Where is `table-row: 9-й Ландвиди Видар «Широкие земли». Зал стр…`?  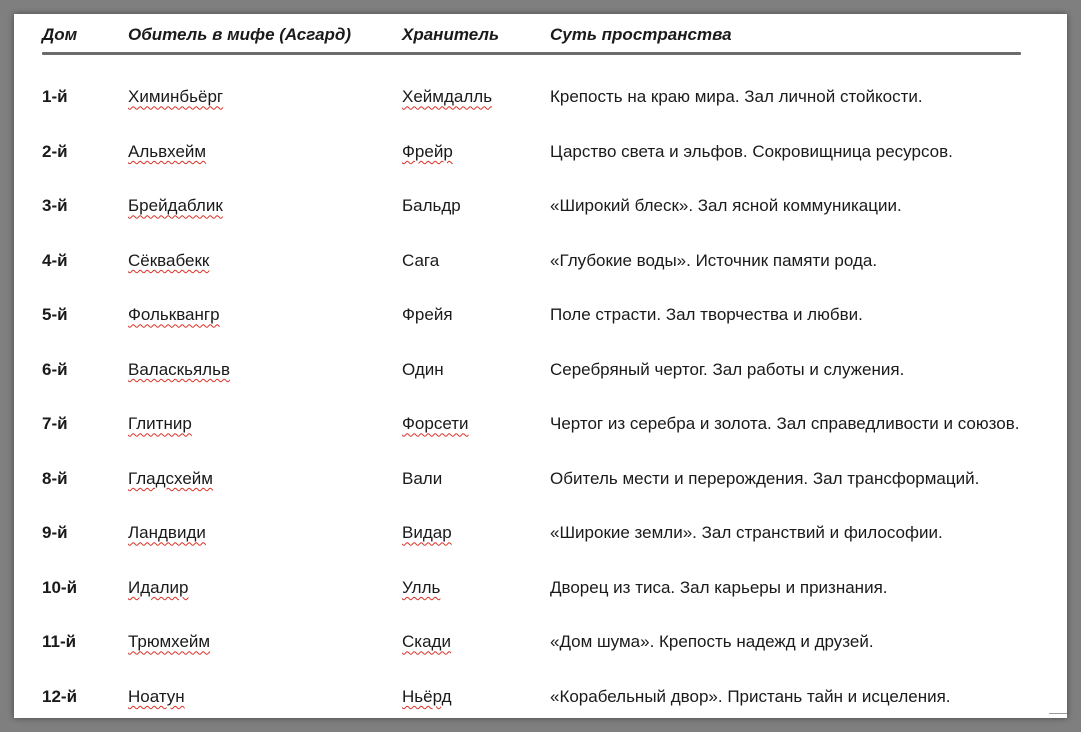
table-row: 9-й Ландвиди Видар «Широкие земли». Зал стр… is located at coordinates (552, 533).